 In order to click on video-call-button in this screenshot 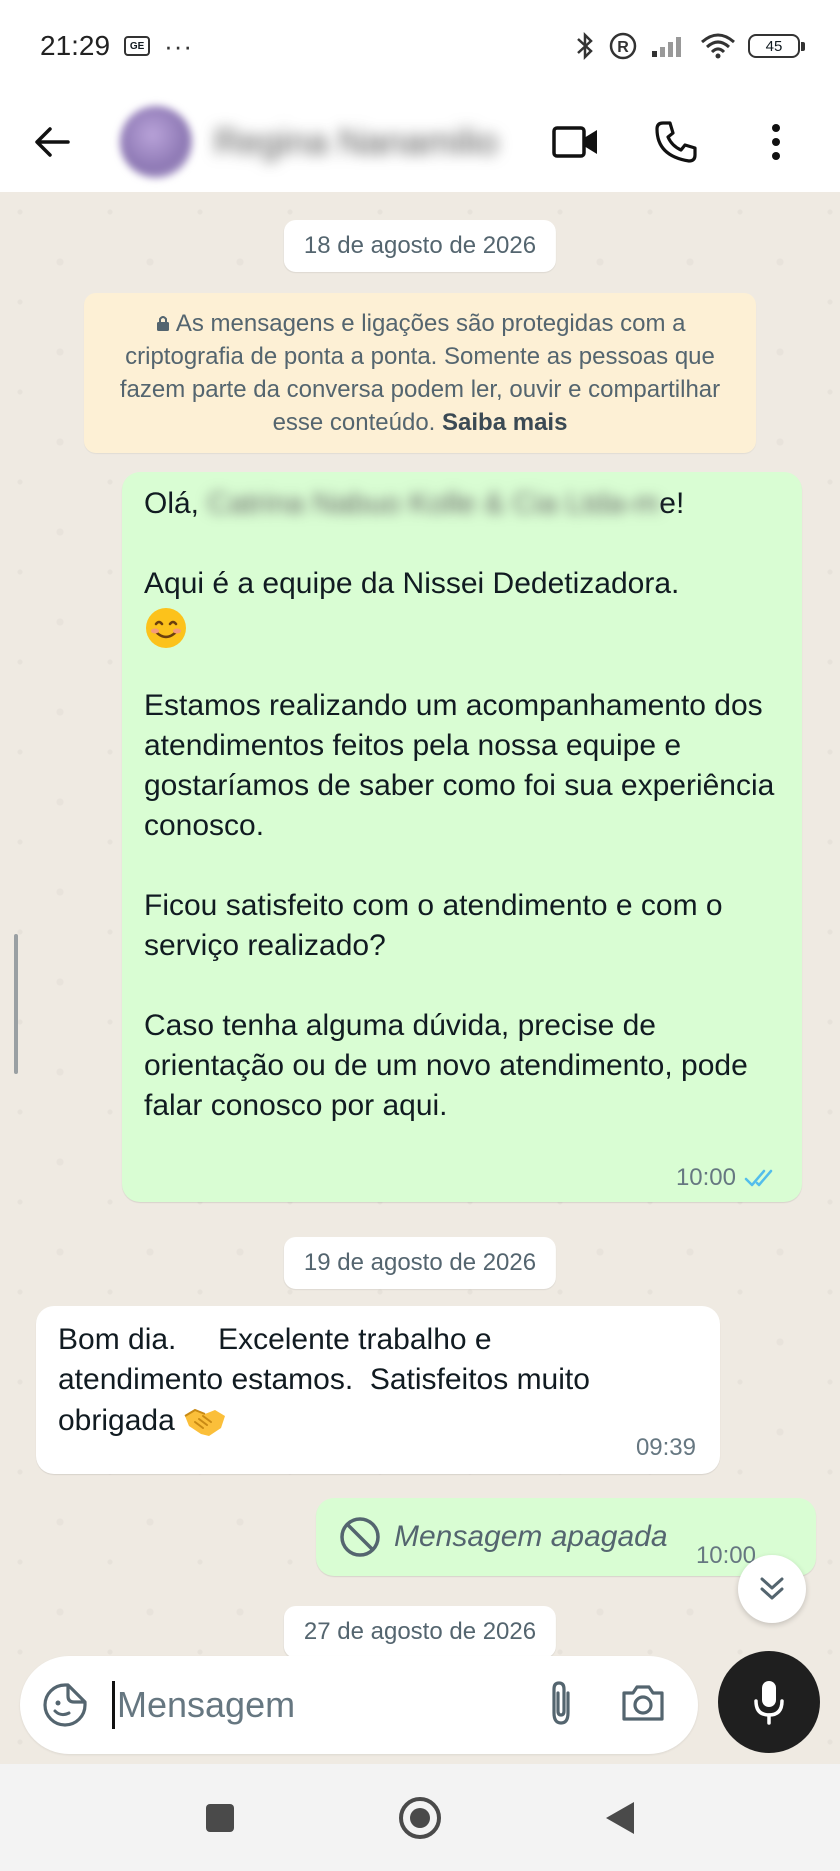, I will do `click(576, 142)`.